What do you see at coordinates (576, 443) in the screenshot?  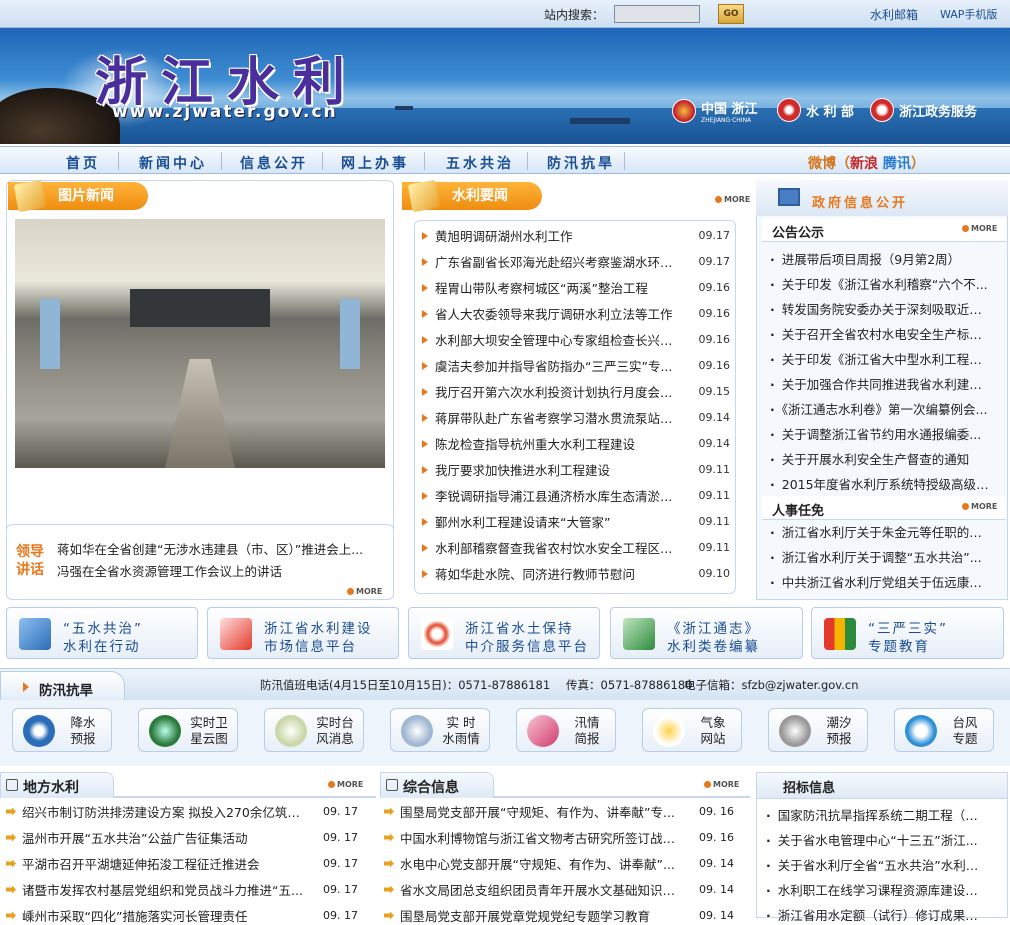 I see `water-news-item: 陈龙检查指导杭州重大水利工程建设 09.14` at bounding box center [576, 443].